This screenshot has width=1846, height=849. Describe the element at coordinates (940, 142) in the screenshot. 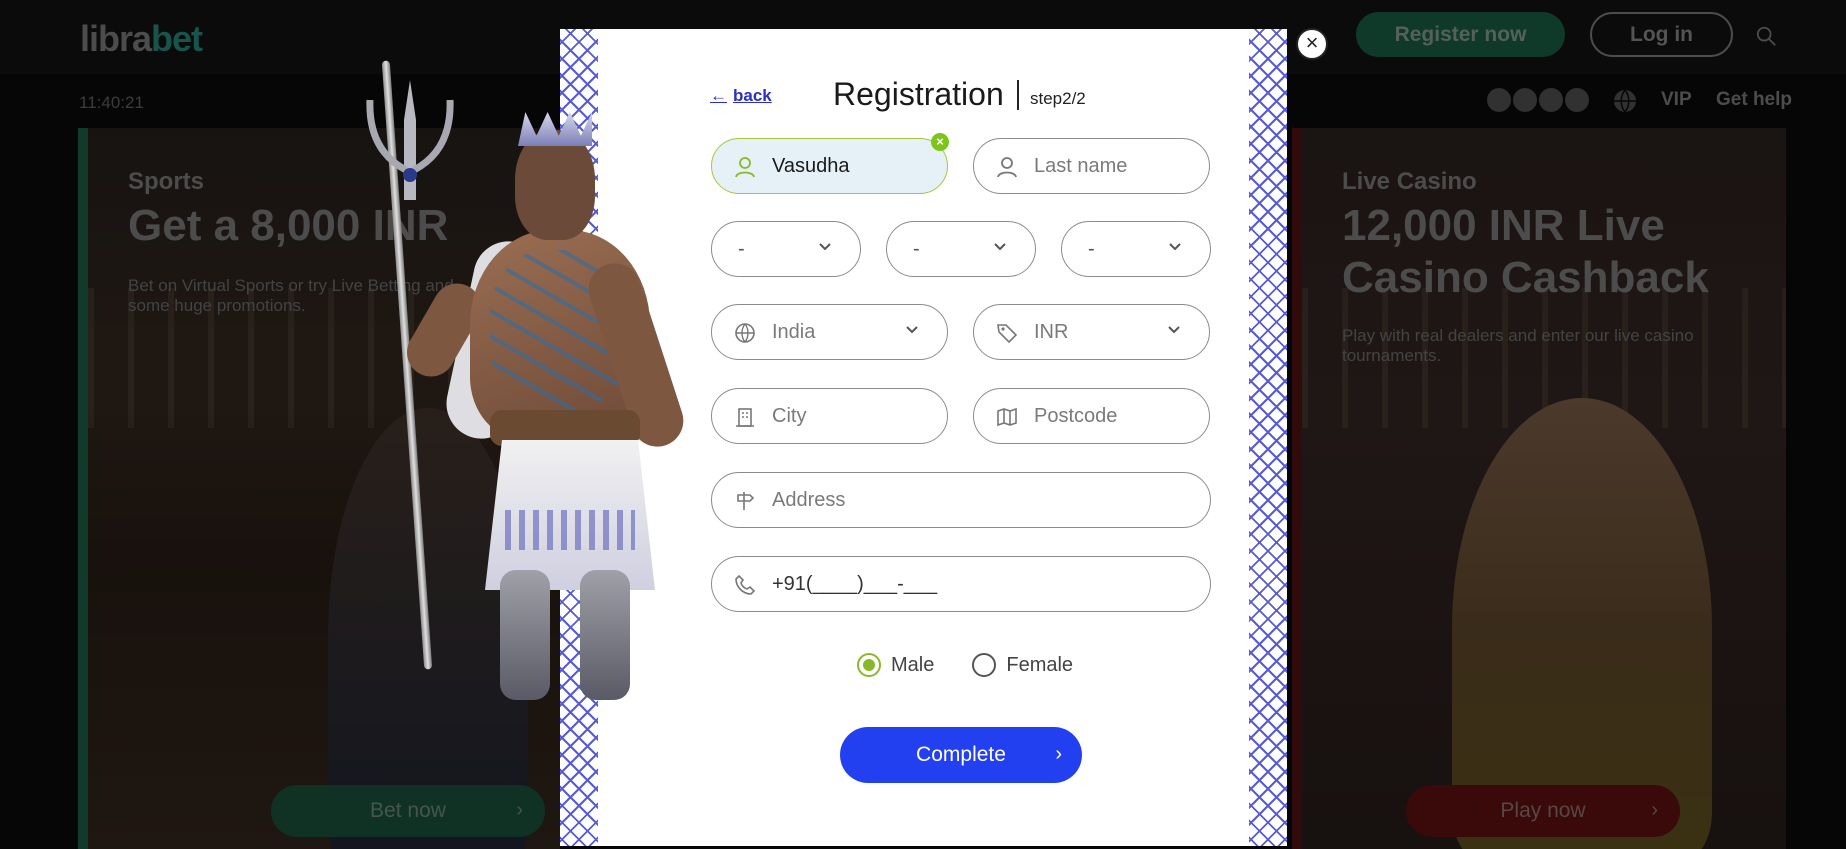

I see `valid-check-icon: ×` at that location.